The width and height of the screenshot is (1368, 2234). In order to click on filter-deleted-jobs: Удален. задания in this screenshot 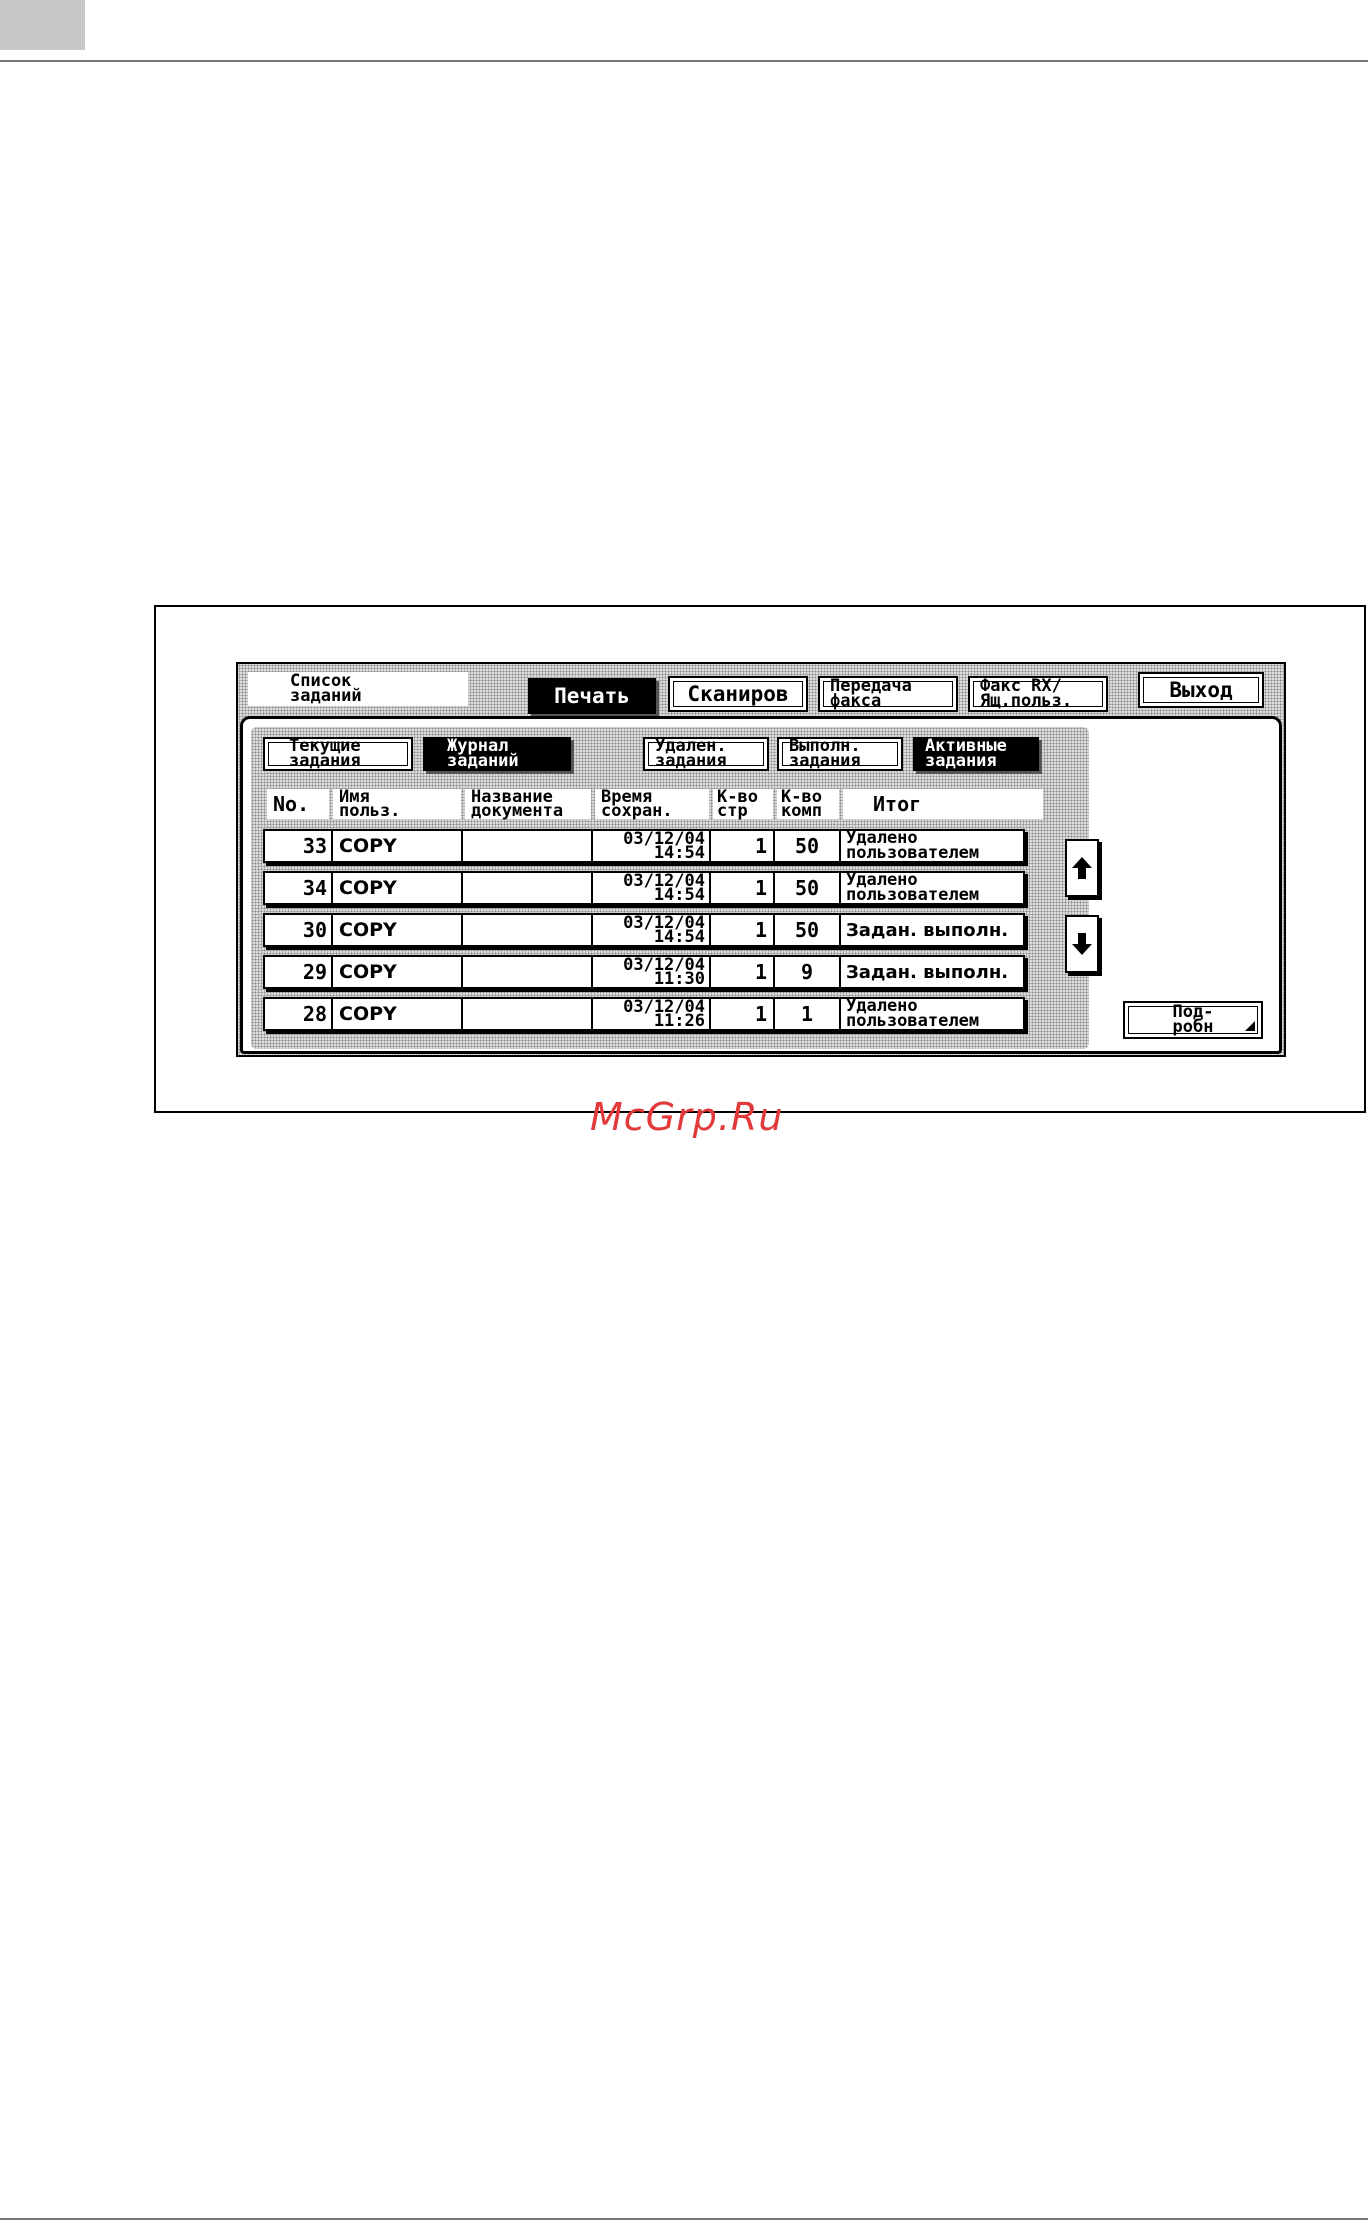, I will do `click(706, 754)`.